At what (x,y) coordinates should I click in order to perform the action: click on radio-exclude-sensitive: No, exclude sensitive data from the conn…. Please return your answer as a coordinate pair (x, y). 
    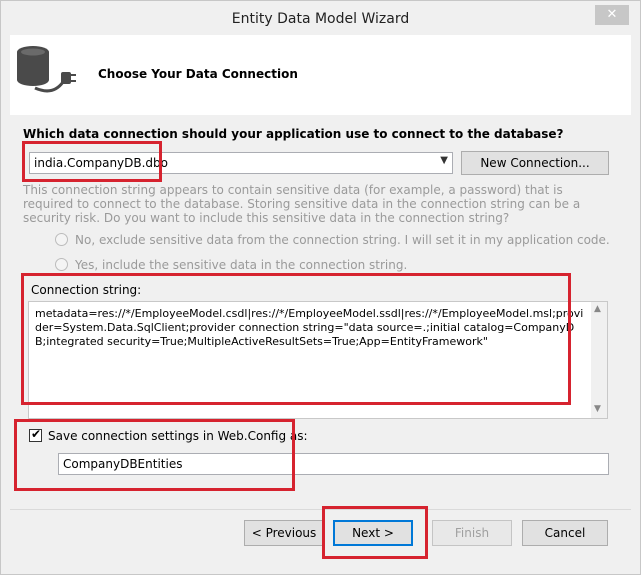
    Looking at the image, I should click on (332, 240).